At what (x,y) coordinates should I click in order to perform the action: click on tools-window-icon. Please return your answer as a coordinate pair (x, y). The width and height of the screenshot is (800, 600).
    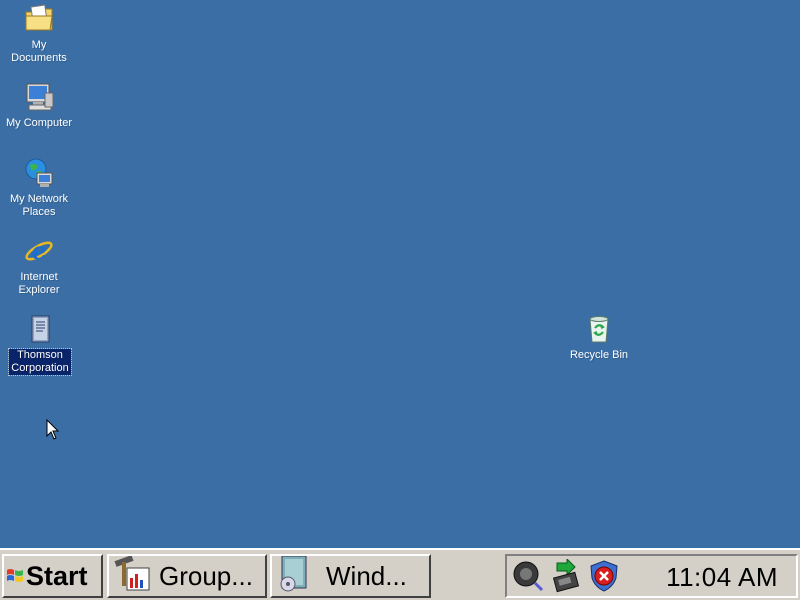
    Looking at the image, I should click on (132, 576).